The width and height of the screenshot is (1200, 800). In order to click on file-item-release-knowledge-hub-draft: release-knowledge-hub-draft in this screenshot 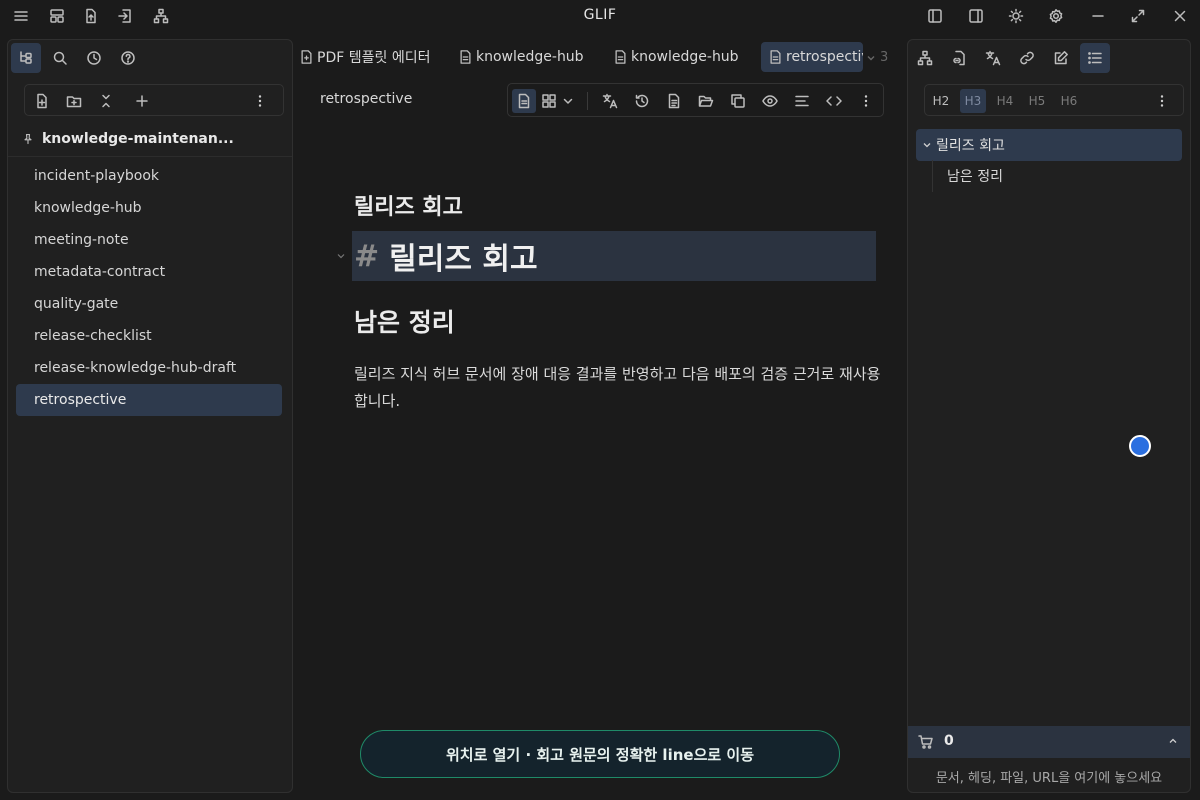, I will do `click(149, 368)`.